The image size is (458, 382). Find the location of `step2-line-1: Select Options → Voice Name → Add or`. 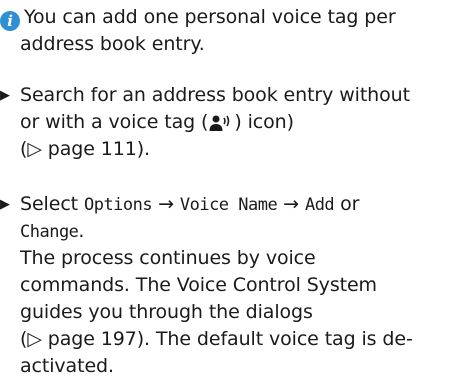

step2-line-1: Select Options → Voice Name → Add or is located at coordinates (189, 205).